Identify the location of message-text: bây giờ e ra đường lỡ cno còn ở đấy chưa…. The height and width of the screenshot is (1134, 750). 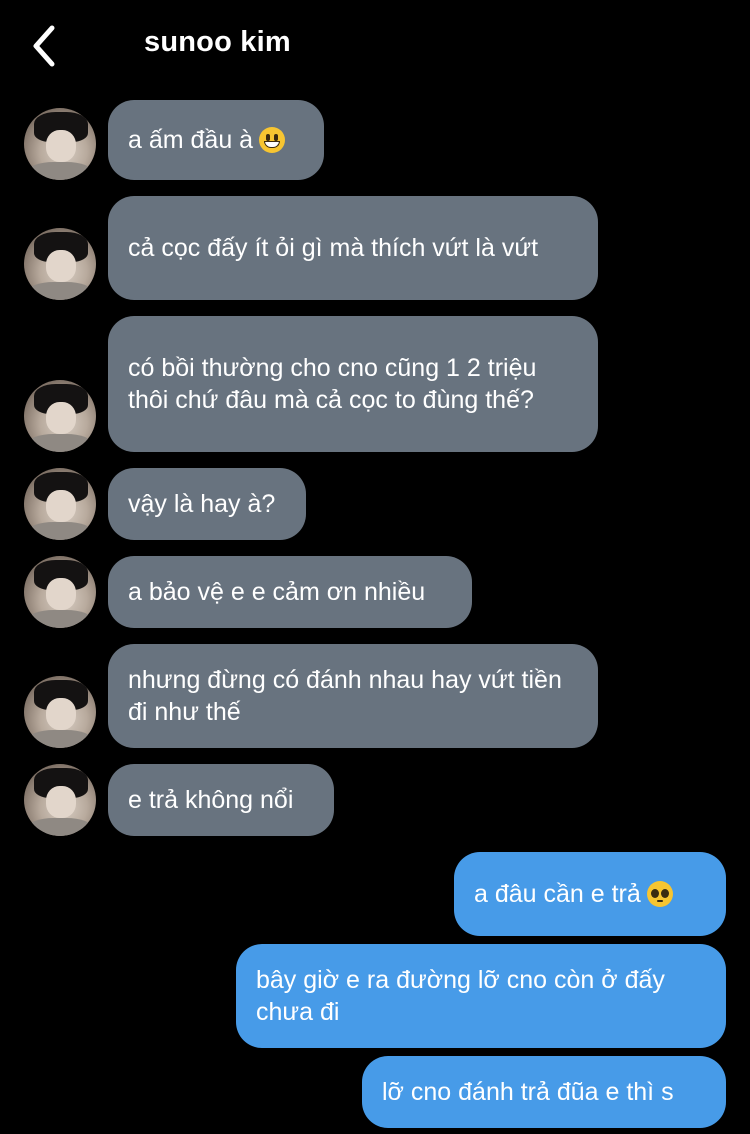
(460, 996).